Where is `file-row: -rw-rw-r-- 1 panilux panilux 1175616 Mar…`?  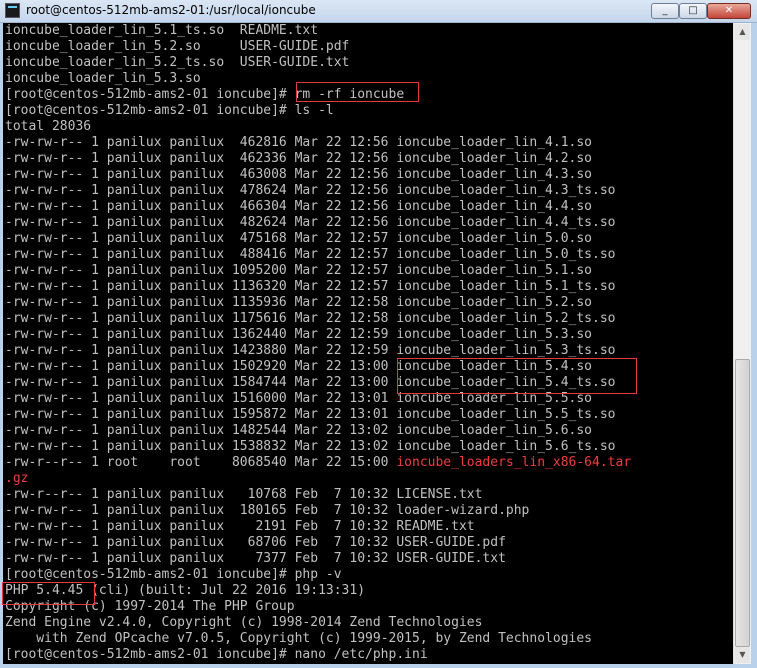
file-row: -rw-rw-r-- 1 panilux panilux 1175616 Mar… is located at coordinates (310, 318).